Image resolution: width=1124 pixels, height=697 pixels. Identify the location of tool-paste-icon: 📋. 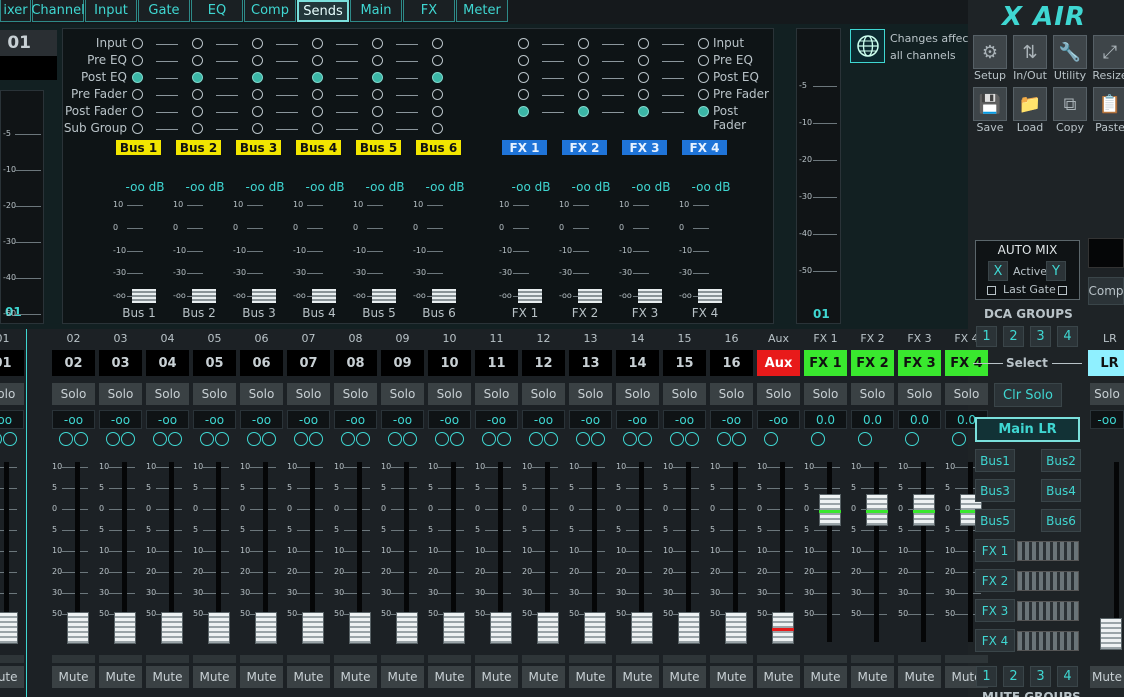
(1108, 104).